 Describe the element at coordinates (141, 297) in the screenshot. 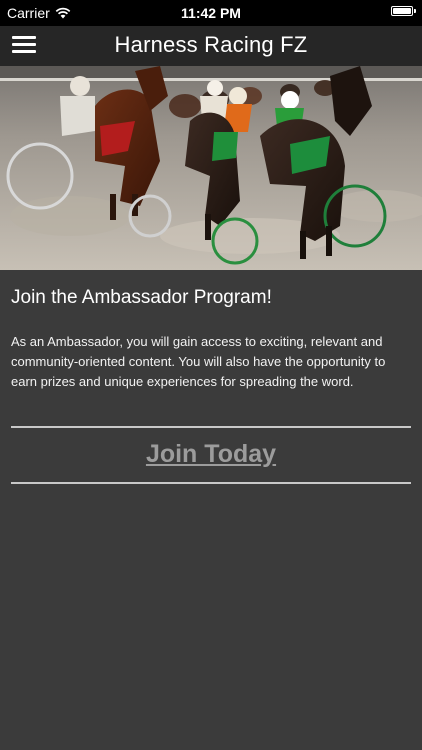

I see `page-headline: Join the Ambassador Program!` at that location.